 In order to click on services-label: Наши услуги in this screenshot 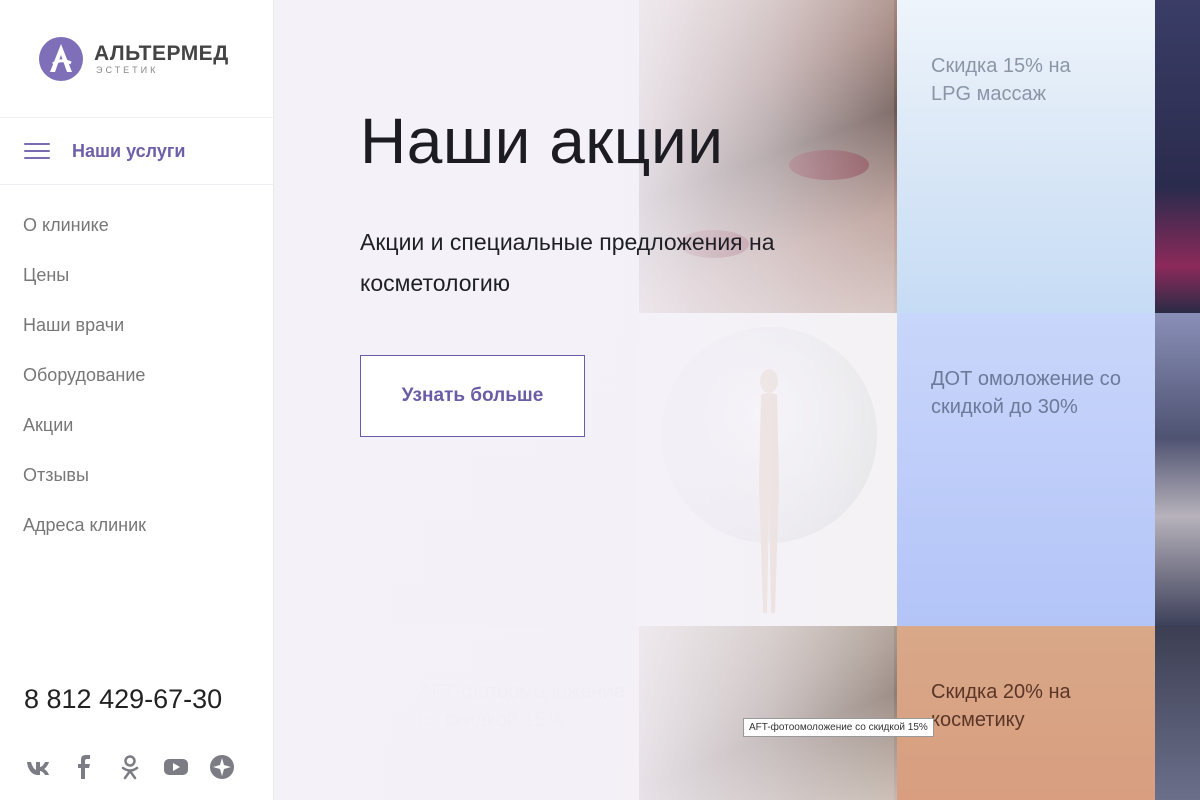, I will do `click(129, 150)`.